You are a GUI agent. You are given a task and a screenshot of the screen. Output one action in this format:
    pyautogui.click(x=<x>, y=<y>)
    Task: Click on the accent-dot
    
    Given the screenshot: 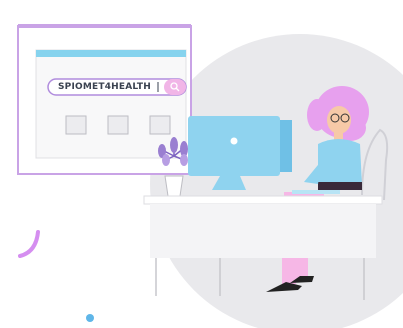 What is the action you would take?
    pyautogui.click(x=90, y=318)
    